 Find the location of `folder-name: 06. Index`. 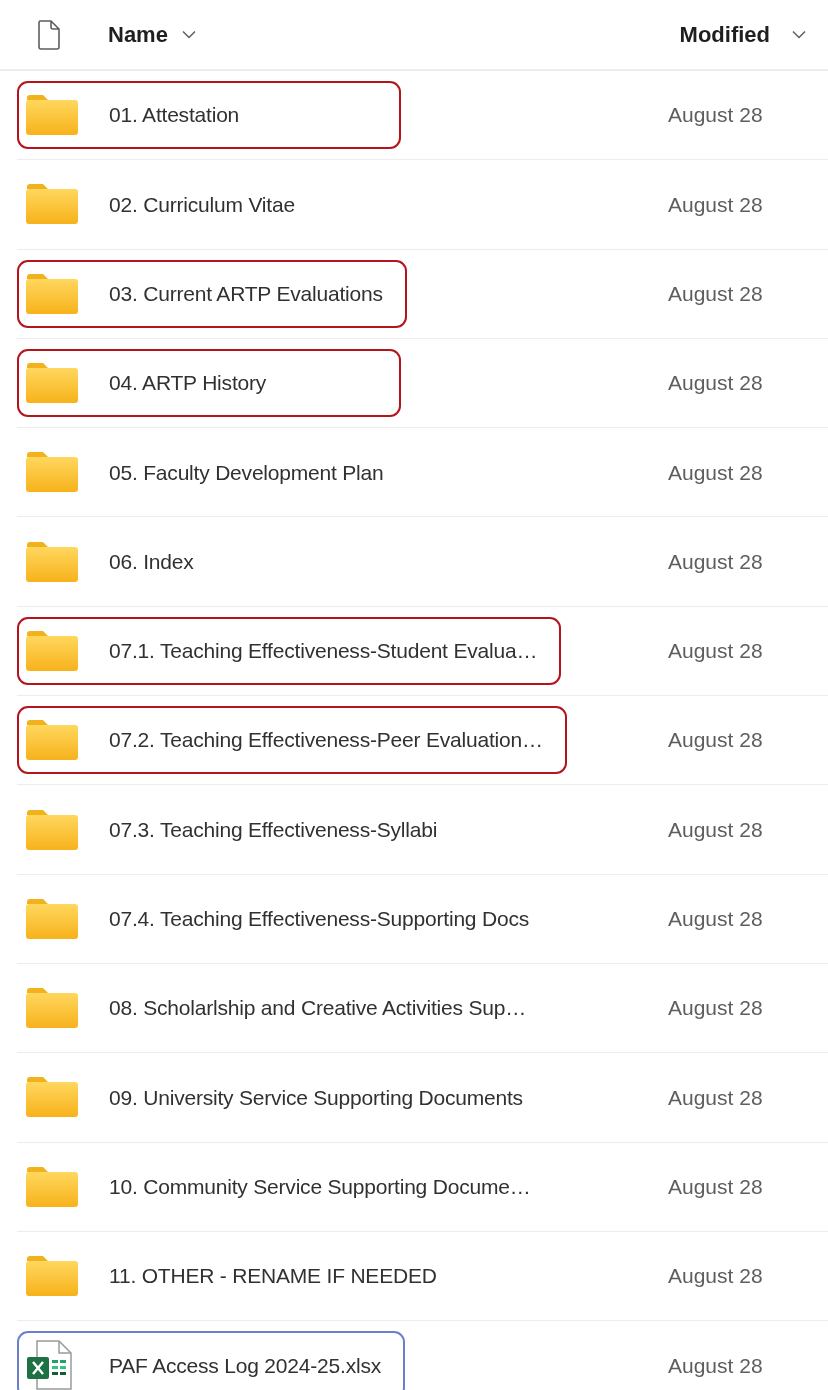

folder-name: 06. Index is located at coordinates (151, 561).